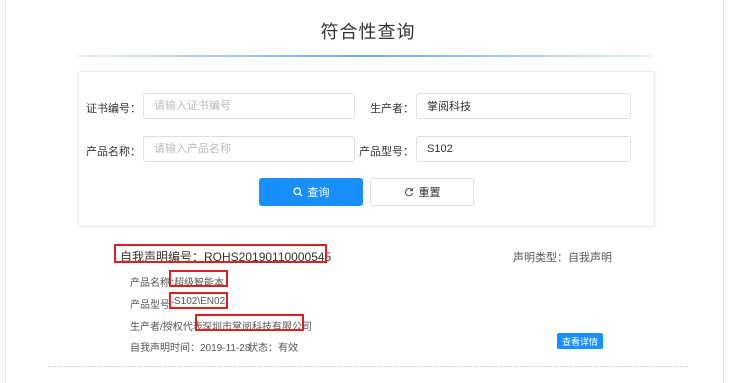 The image size is (736, 383). I want to click on view-details-button: 查看详情, so click(580, 341).